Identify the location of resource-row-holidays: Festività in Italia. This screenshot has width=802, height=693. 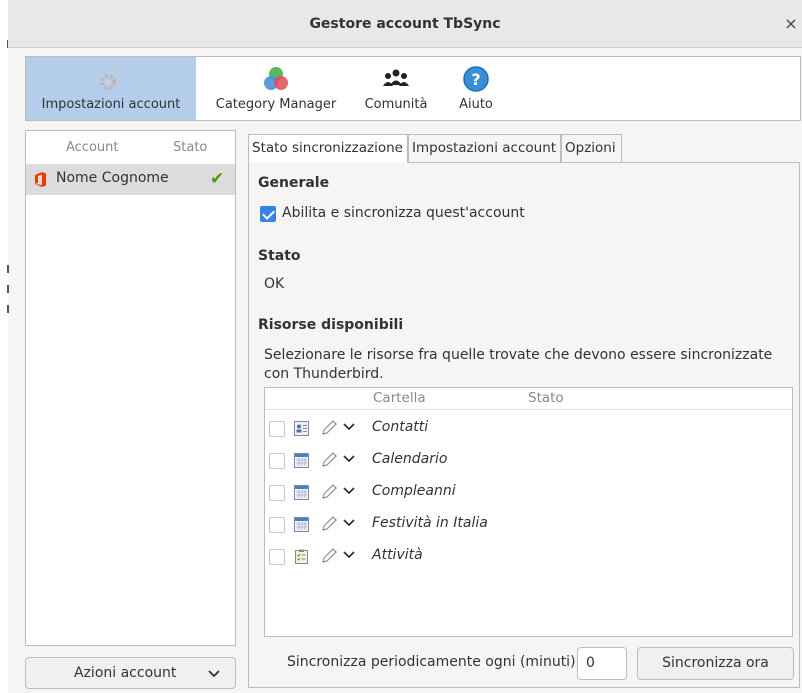
(528, 525).